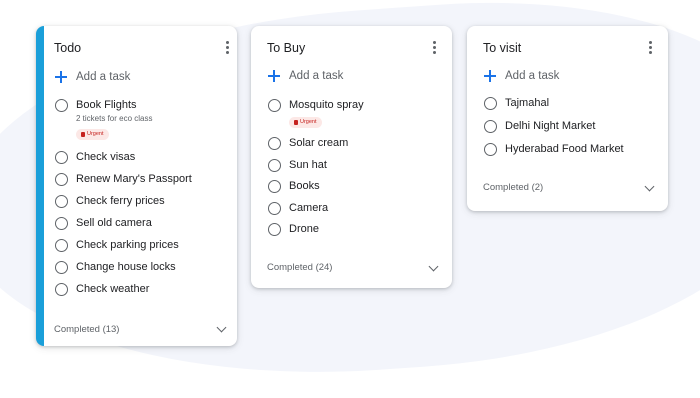 The width and height of the screenshot is (700, 398). What do you see at coordinates (308, 165) in the screenshot?
I see `task-title: Sun hat` at bounding box center [308, 165].